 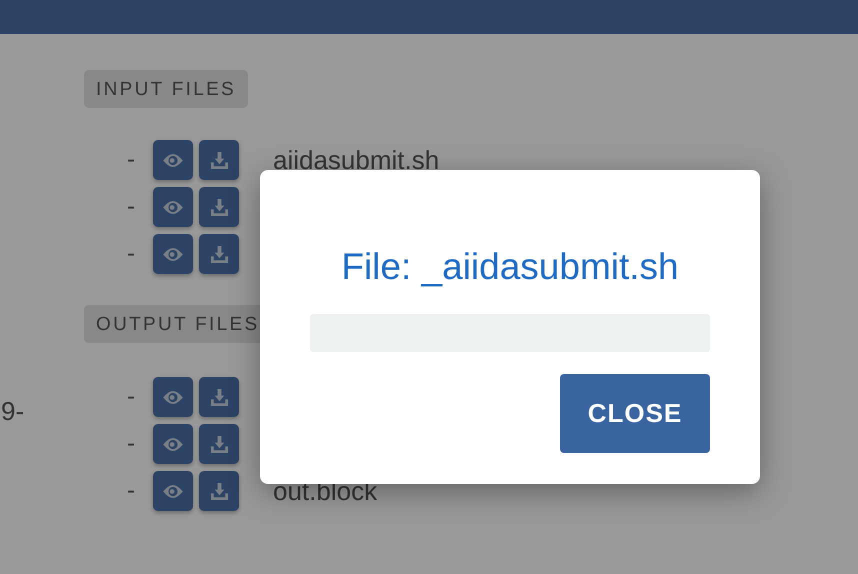 I want to click on file-name: out.block, so click(x=325, y=491).